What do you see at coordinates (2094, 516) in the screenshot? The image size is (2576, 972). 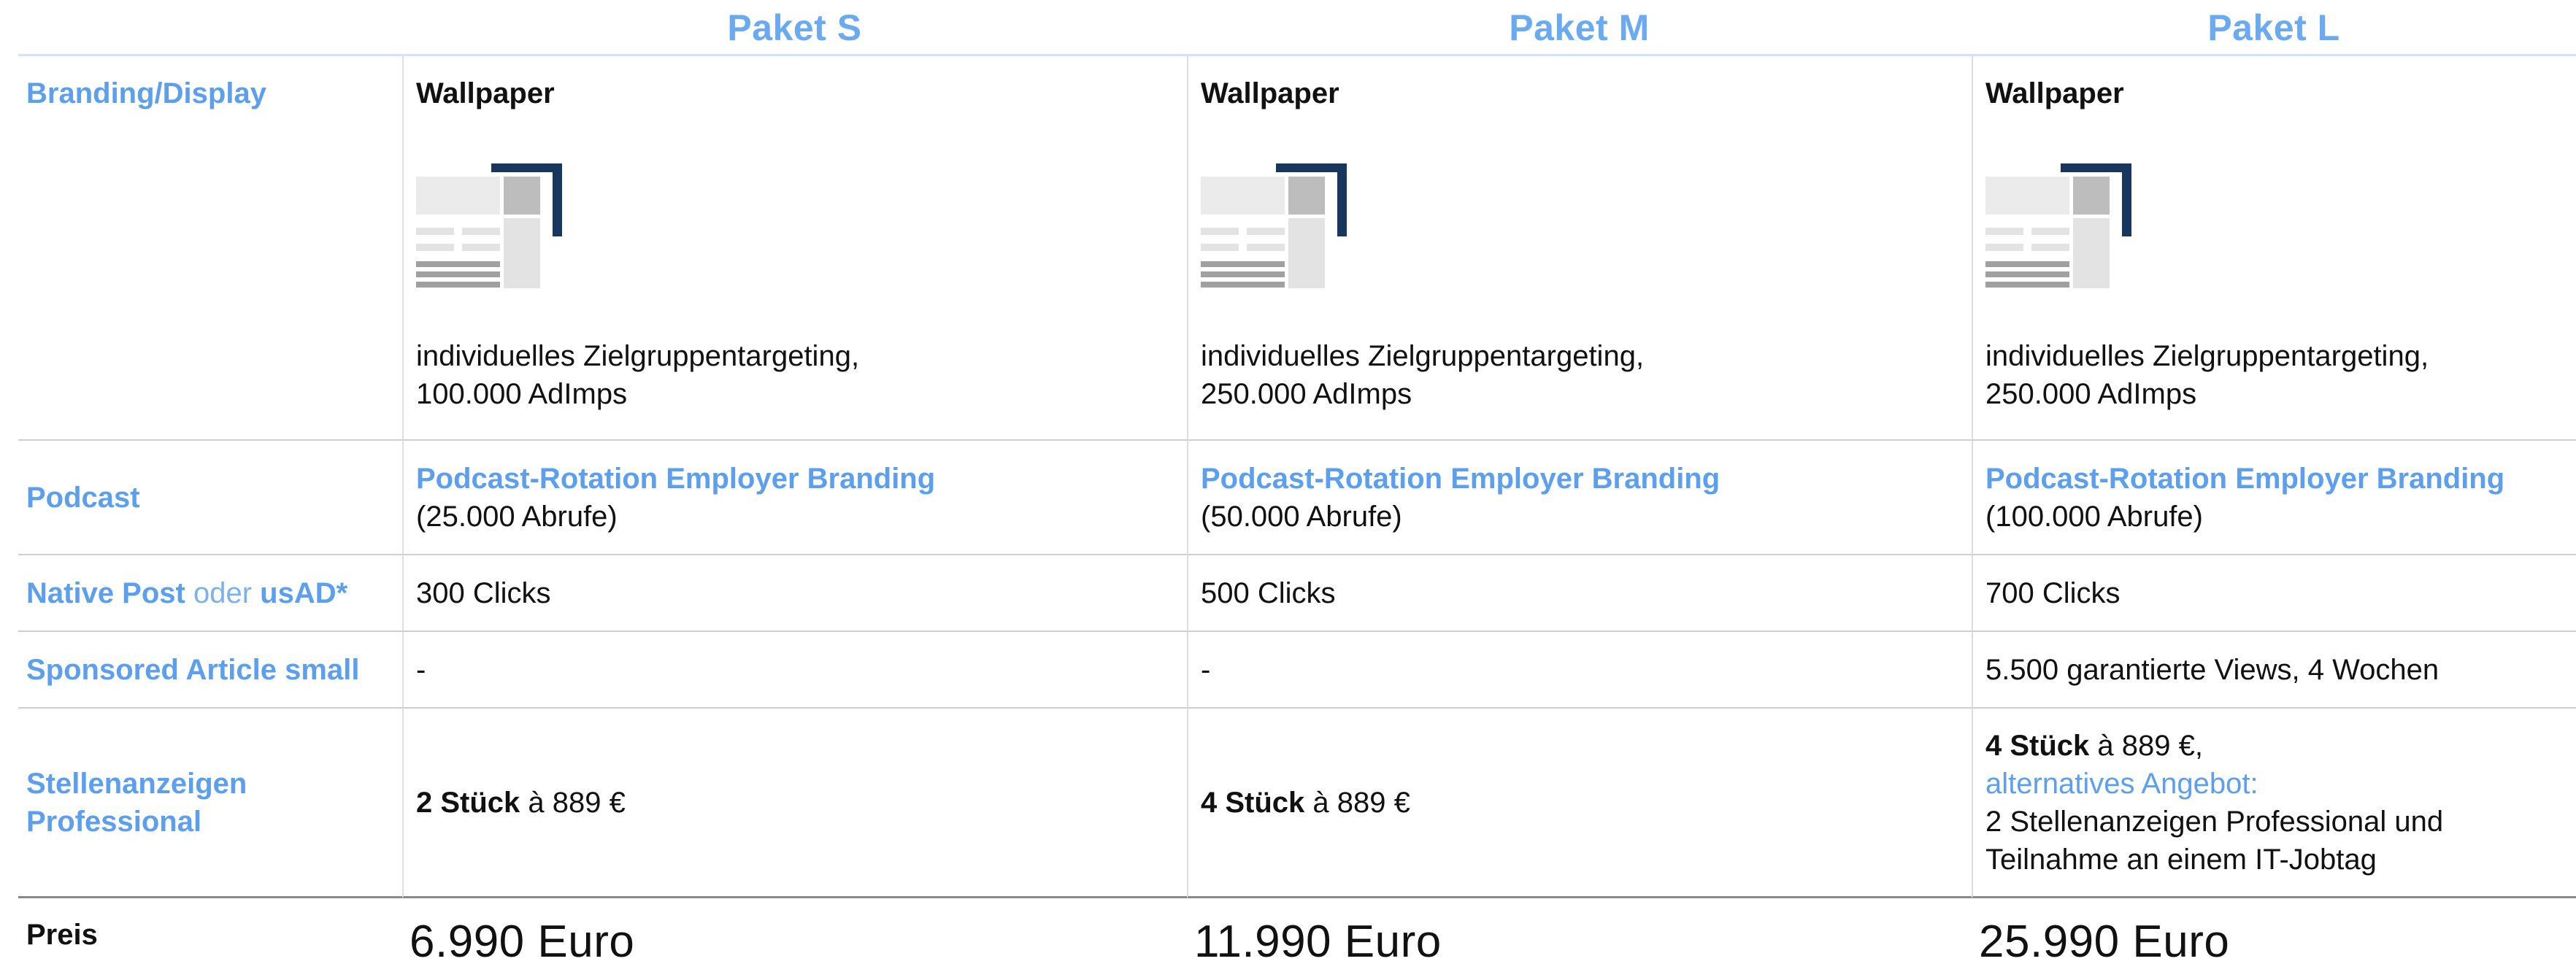 I see `podcast-detail: (100.000 Abrufe)` at bounding box center [2094, 516].